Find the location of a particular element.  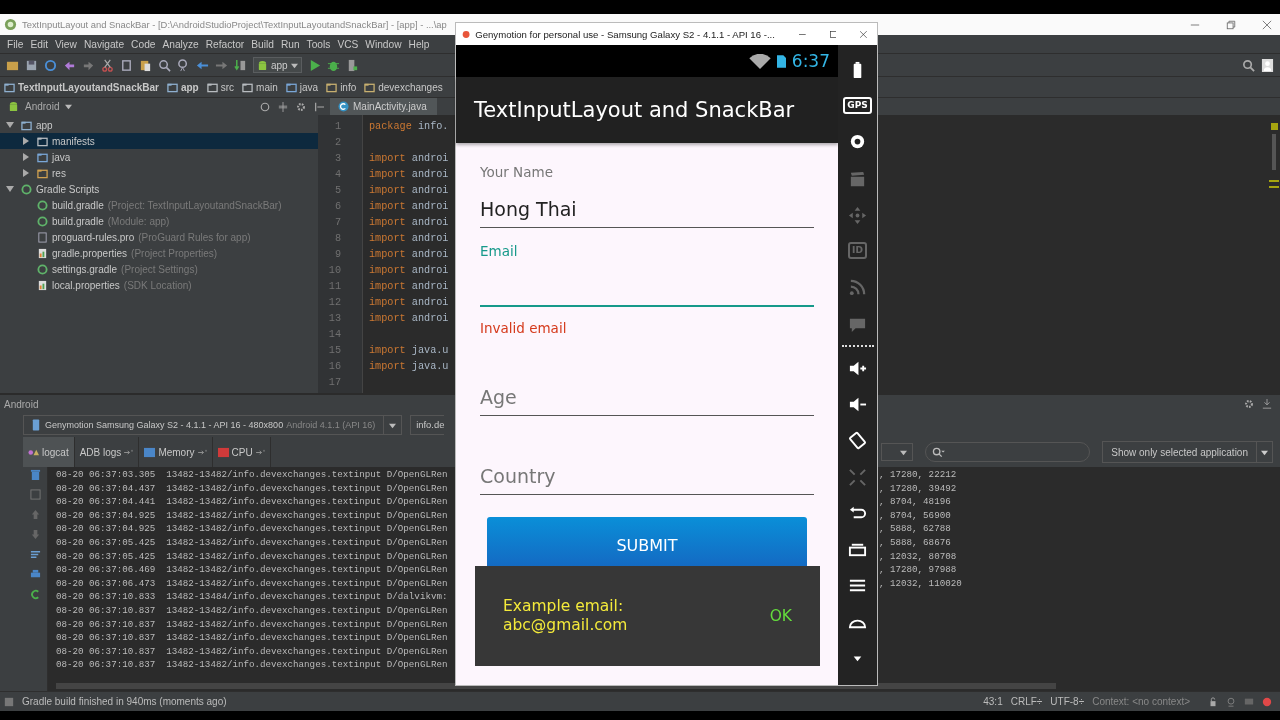

tree-item: java is located at coordinates (159, 157).